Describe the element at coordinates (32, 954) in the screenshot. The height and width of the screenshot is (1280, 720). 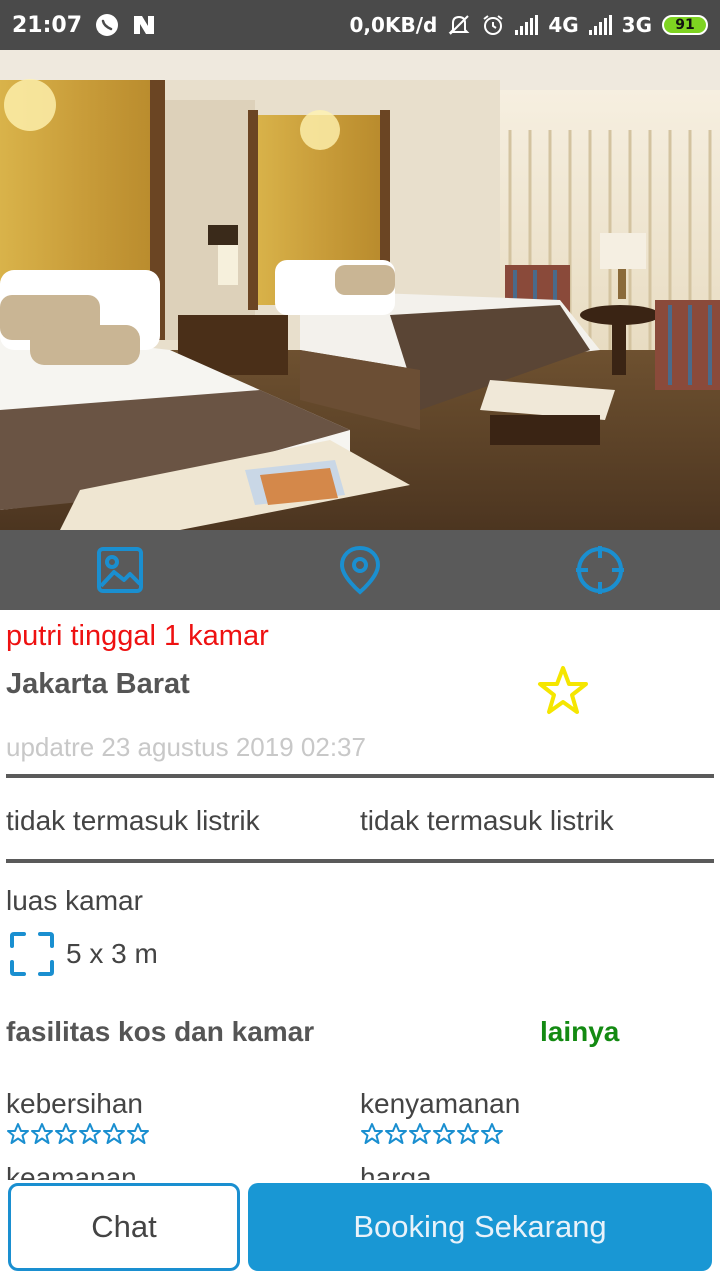
I see `room-size-icon` at that location.